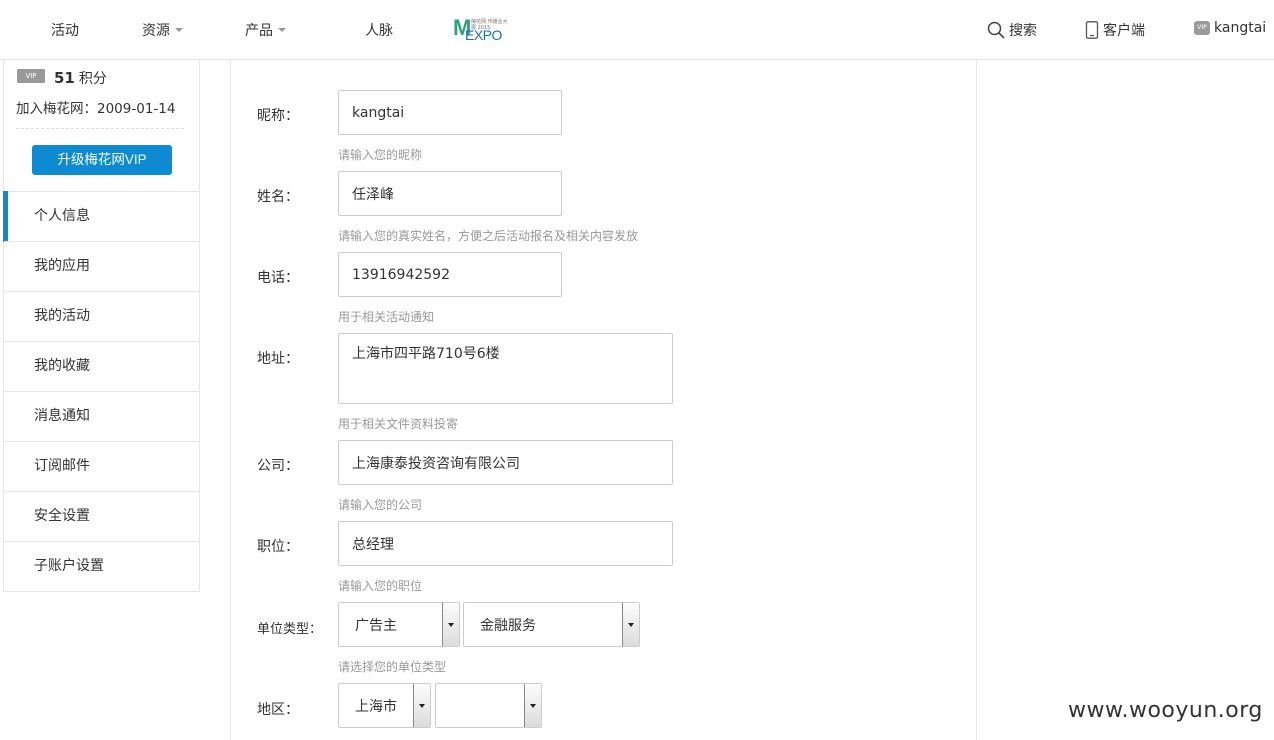 This screenshot has height=740, width=1274. I want to click on sidebar-item-profile: 个人信息, so click(101, 216).